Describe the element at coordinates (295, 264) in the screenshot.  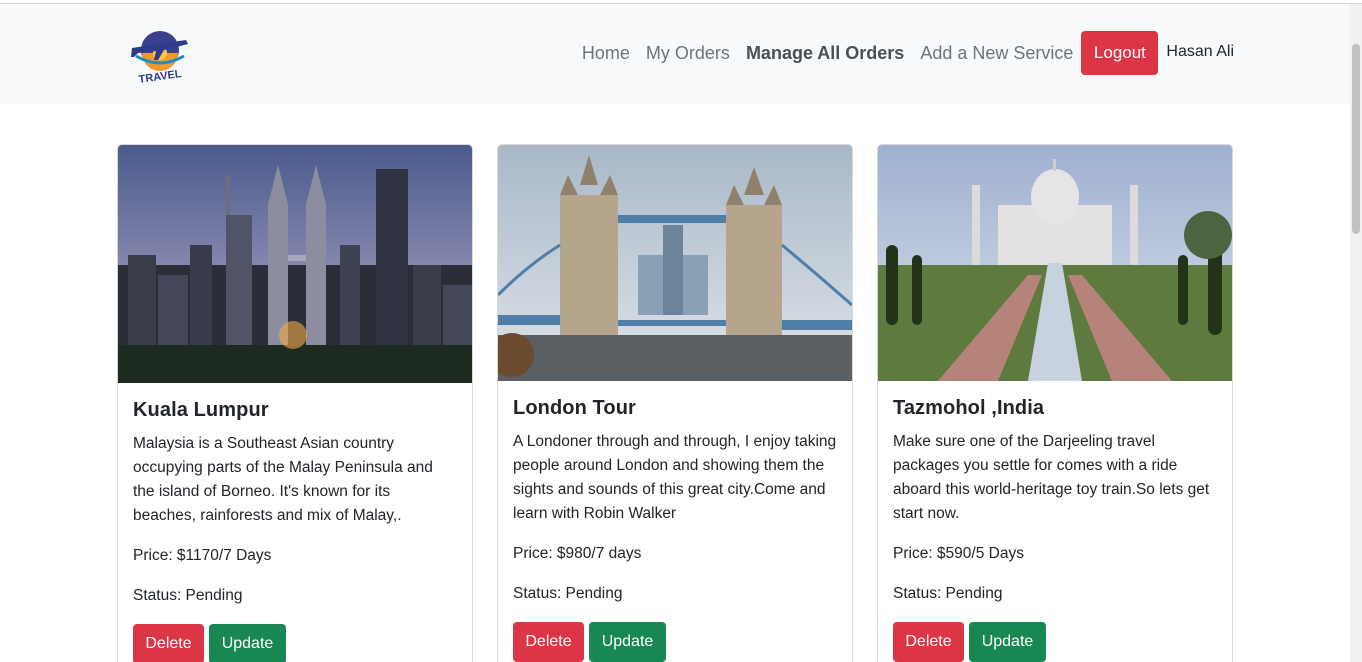
I see `kuala-lumpur-image` at that location.